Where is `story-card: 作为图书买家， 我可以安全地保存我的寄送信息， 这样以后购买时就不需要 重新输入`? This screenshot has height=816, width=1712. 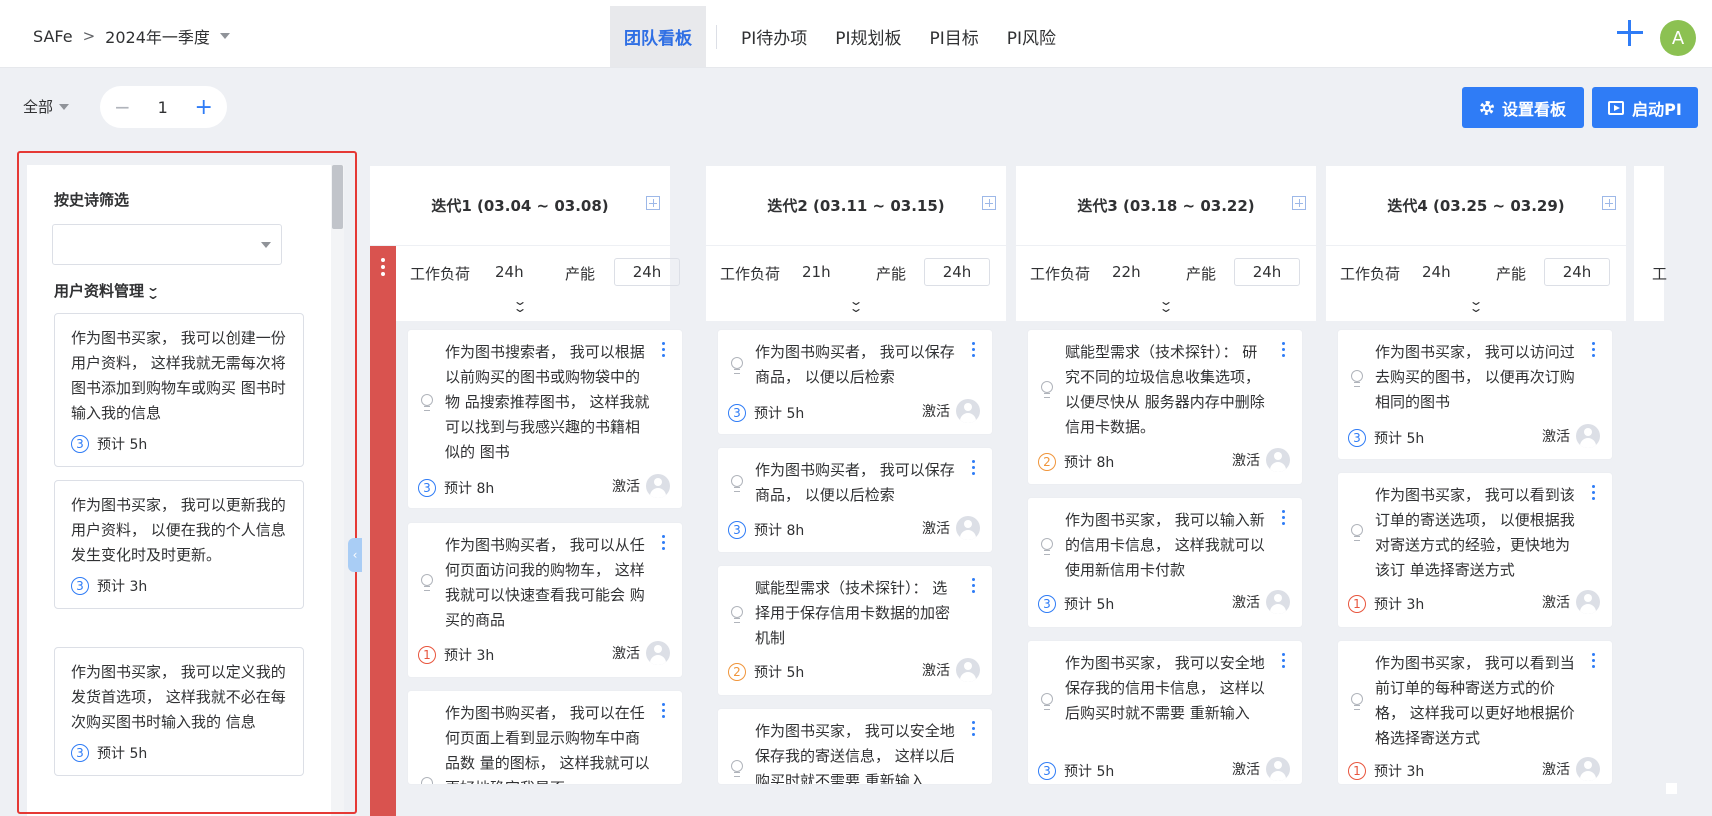 story-card: 作为图书买家， 我可以安全地保存我的寄送信息， 这样以后购买时就不需要 重新输入 is located at coordinates (855, 746).